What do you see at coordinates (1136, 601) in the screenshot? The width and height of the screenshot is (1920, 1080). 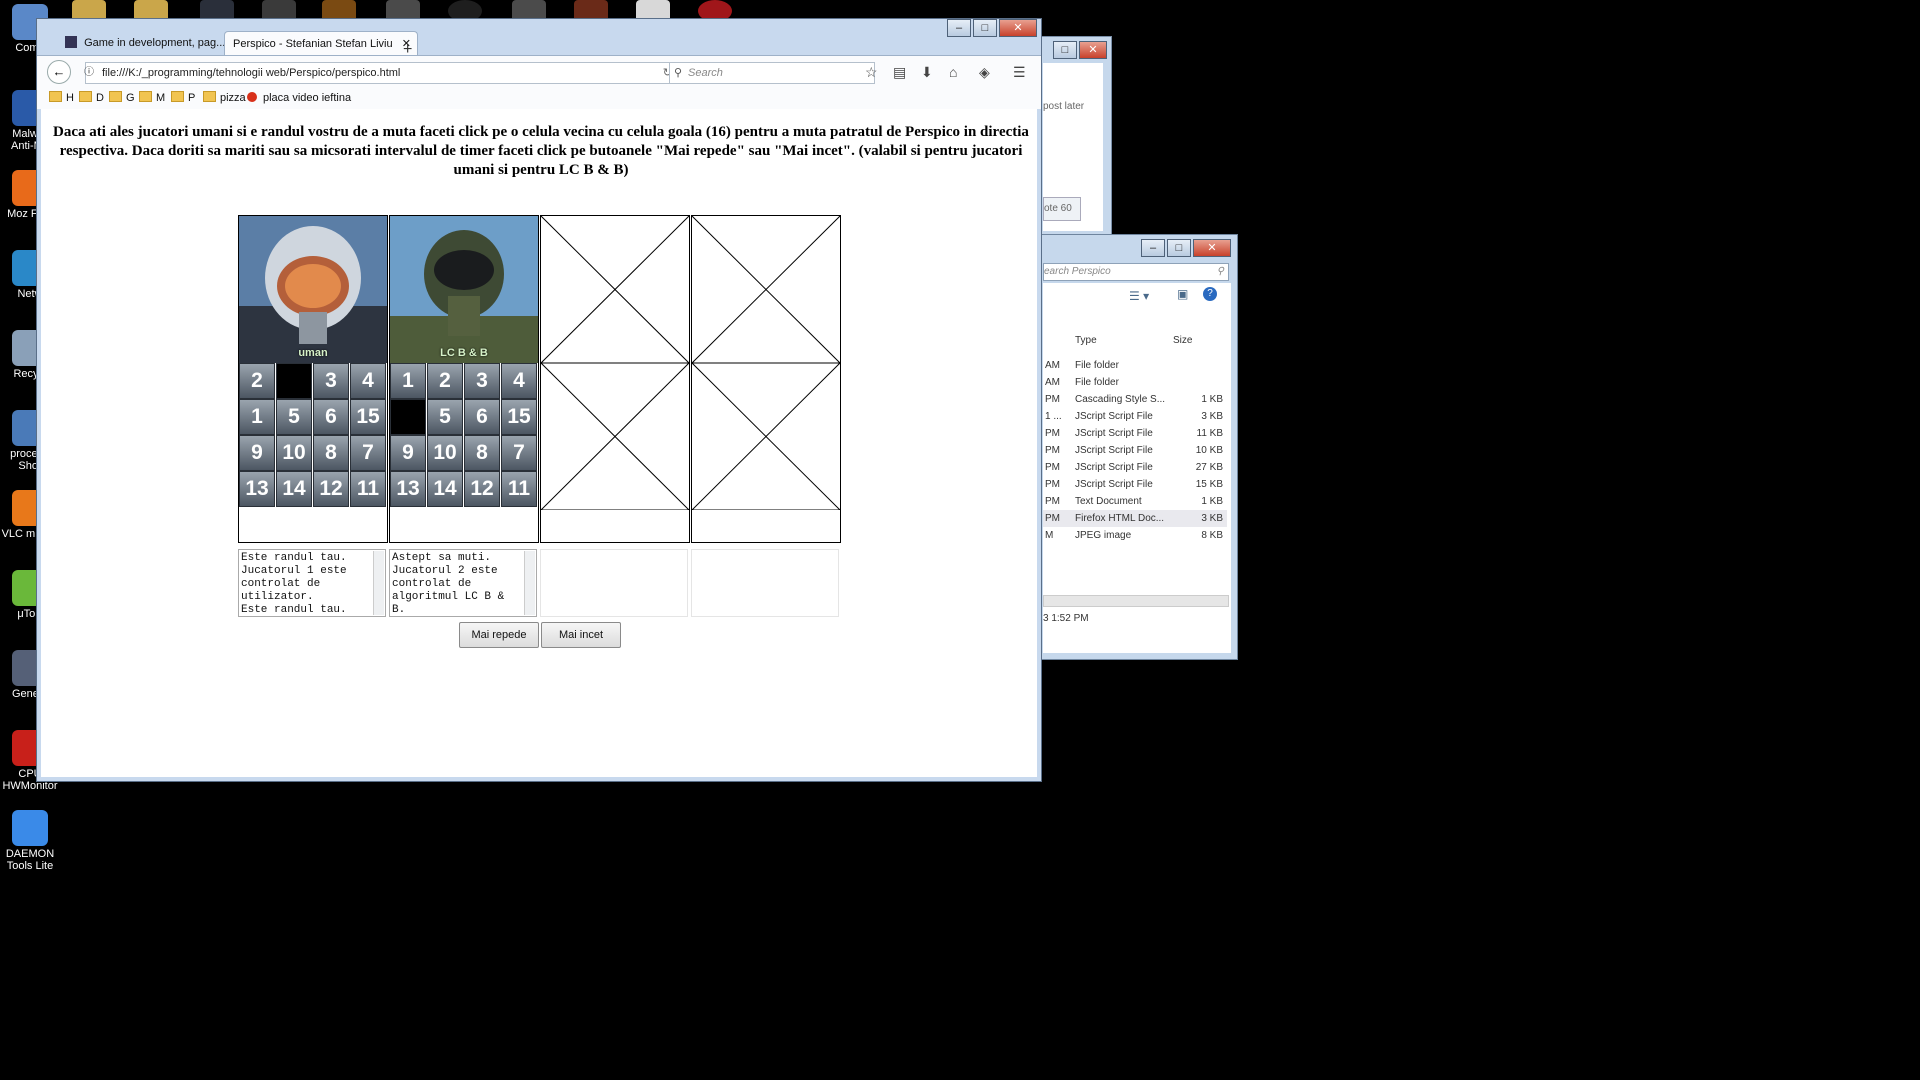 I see `horizontal-scrollbar` at bounding box center [1136, 601].